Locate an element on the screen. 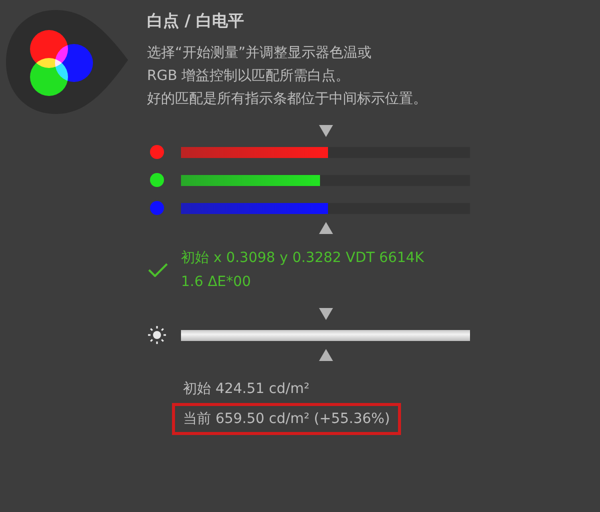  reading-text: 当前 659.50 cd/m² (+55.36%) is located at coordinates (286, 419).